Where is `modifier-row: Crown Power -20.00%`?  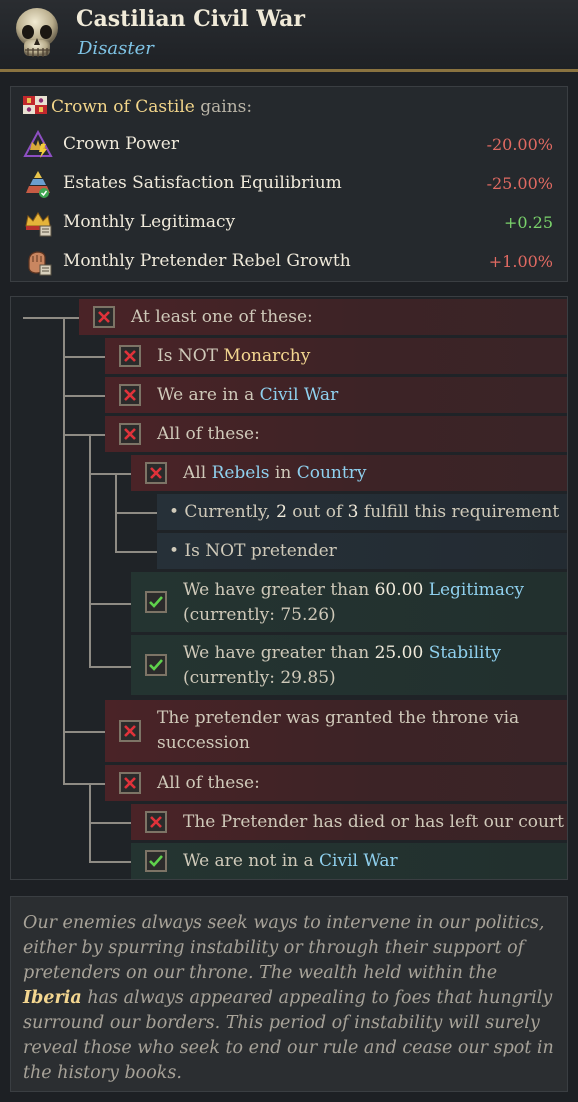 modifier-row: Crown Power -20.00% is located at coordinates (289, 145).